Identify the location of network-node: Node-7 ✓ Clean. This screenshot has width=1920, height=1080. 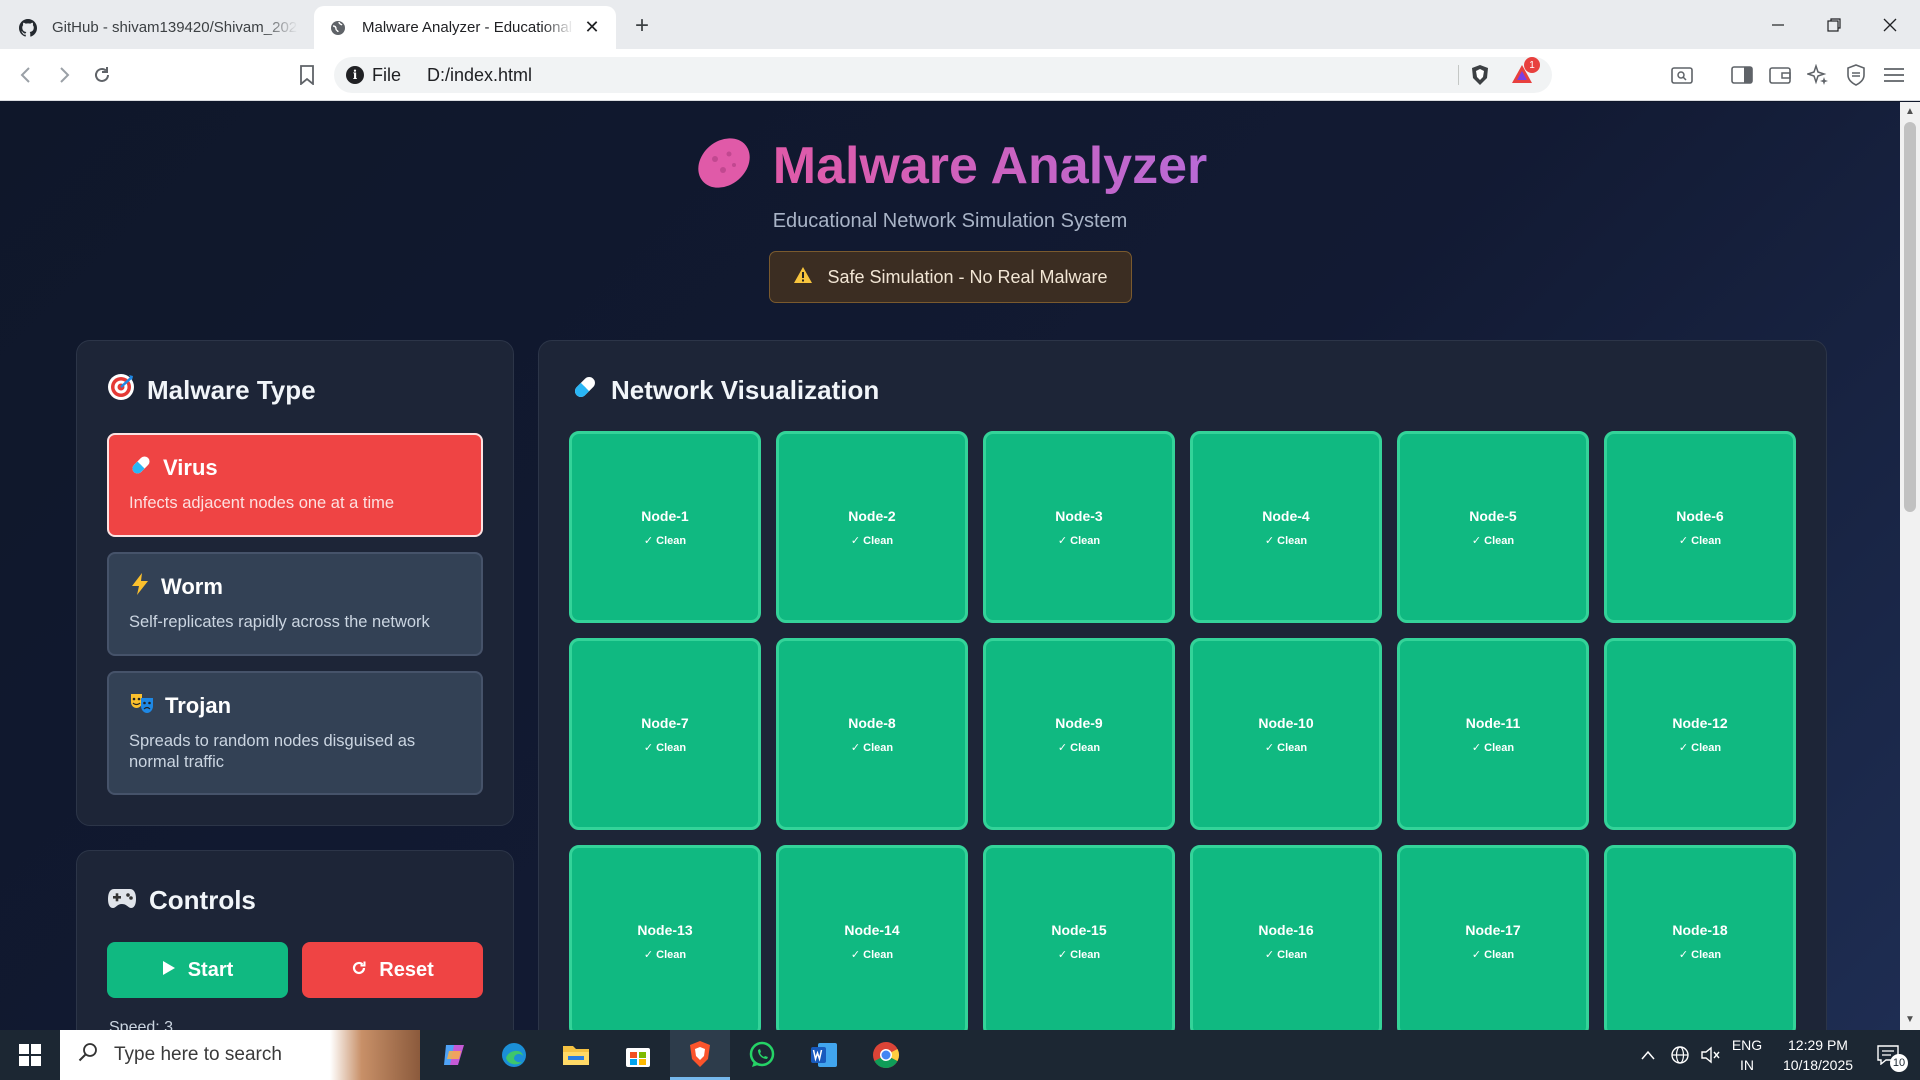
(665, 734).